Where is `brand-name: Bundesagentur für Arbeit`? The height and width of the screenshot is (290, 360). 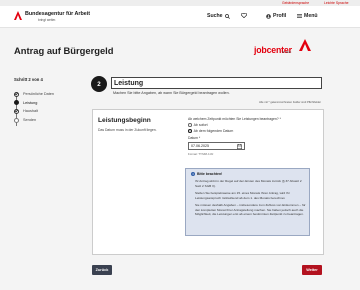 brand-name: Bundesagentur für Arbeit is located at coordinates (57, 14).